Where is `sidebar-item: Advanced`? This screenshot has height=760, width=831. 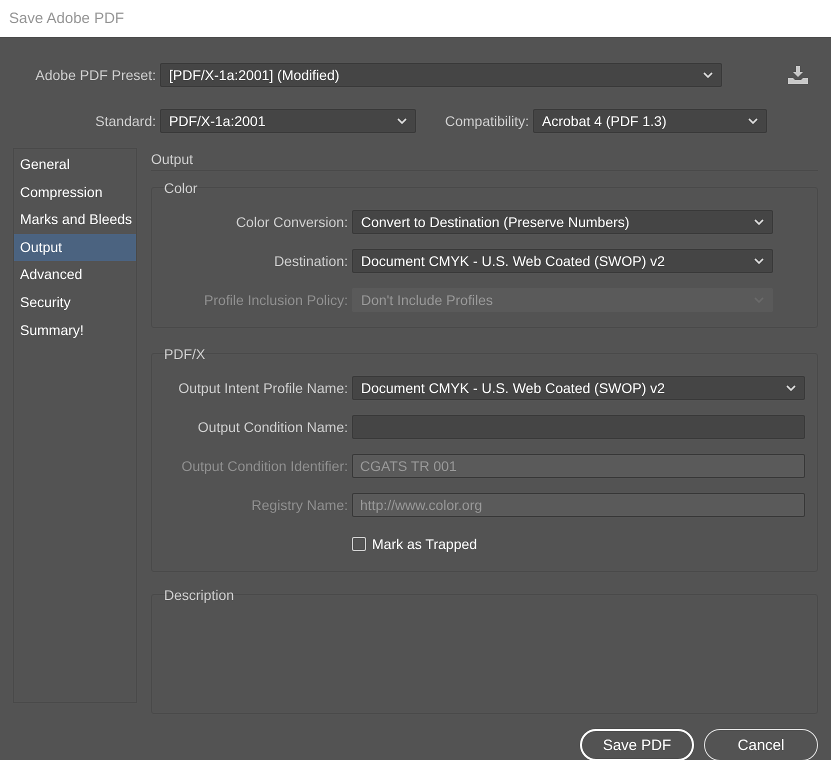
sidebar-item: Advanced is located at coordinates (75, 275).